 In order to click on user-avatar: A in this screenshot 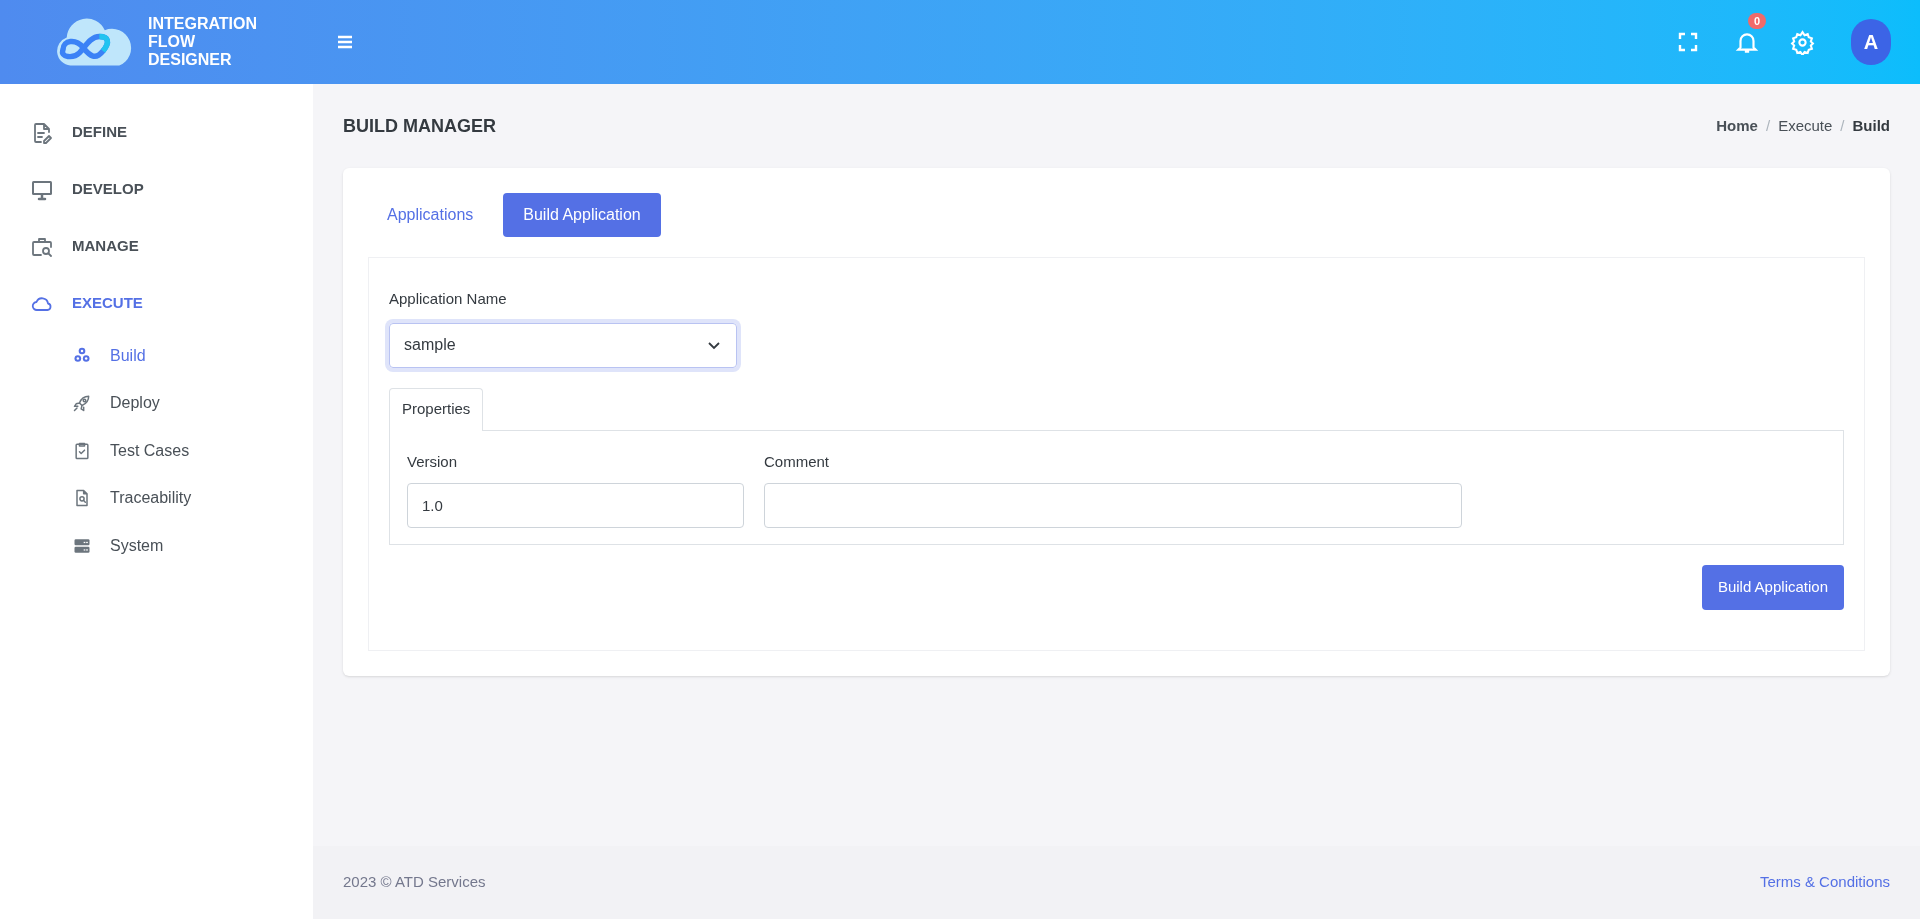, I will do `click(1871, 42)`.